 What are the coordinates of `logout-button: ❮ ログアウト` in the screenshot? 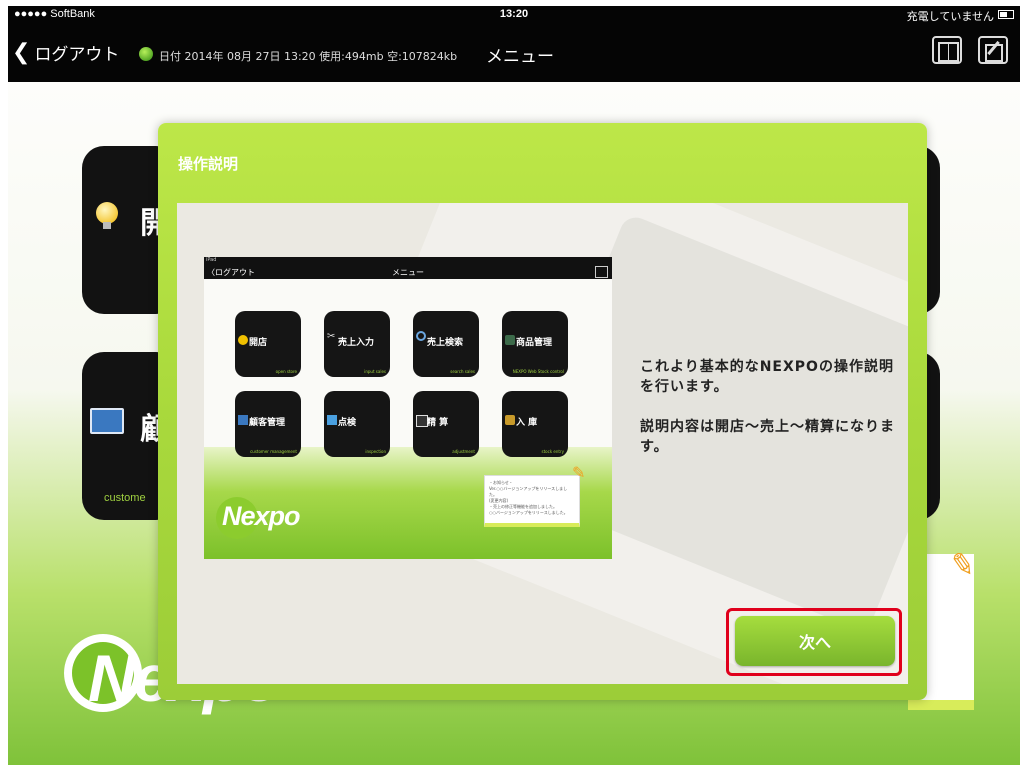 It's located at (65, 52).